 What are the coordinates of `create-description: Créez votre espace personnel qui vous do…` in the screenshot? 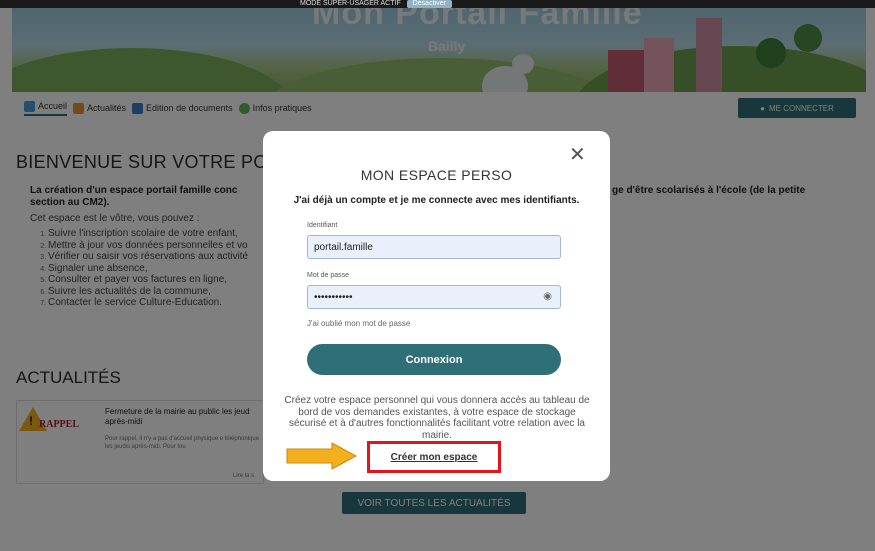 It's located at (437, 418).